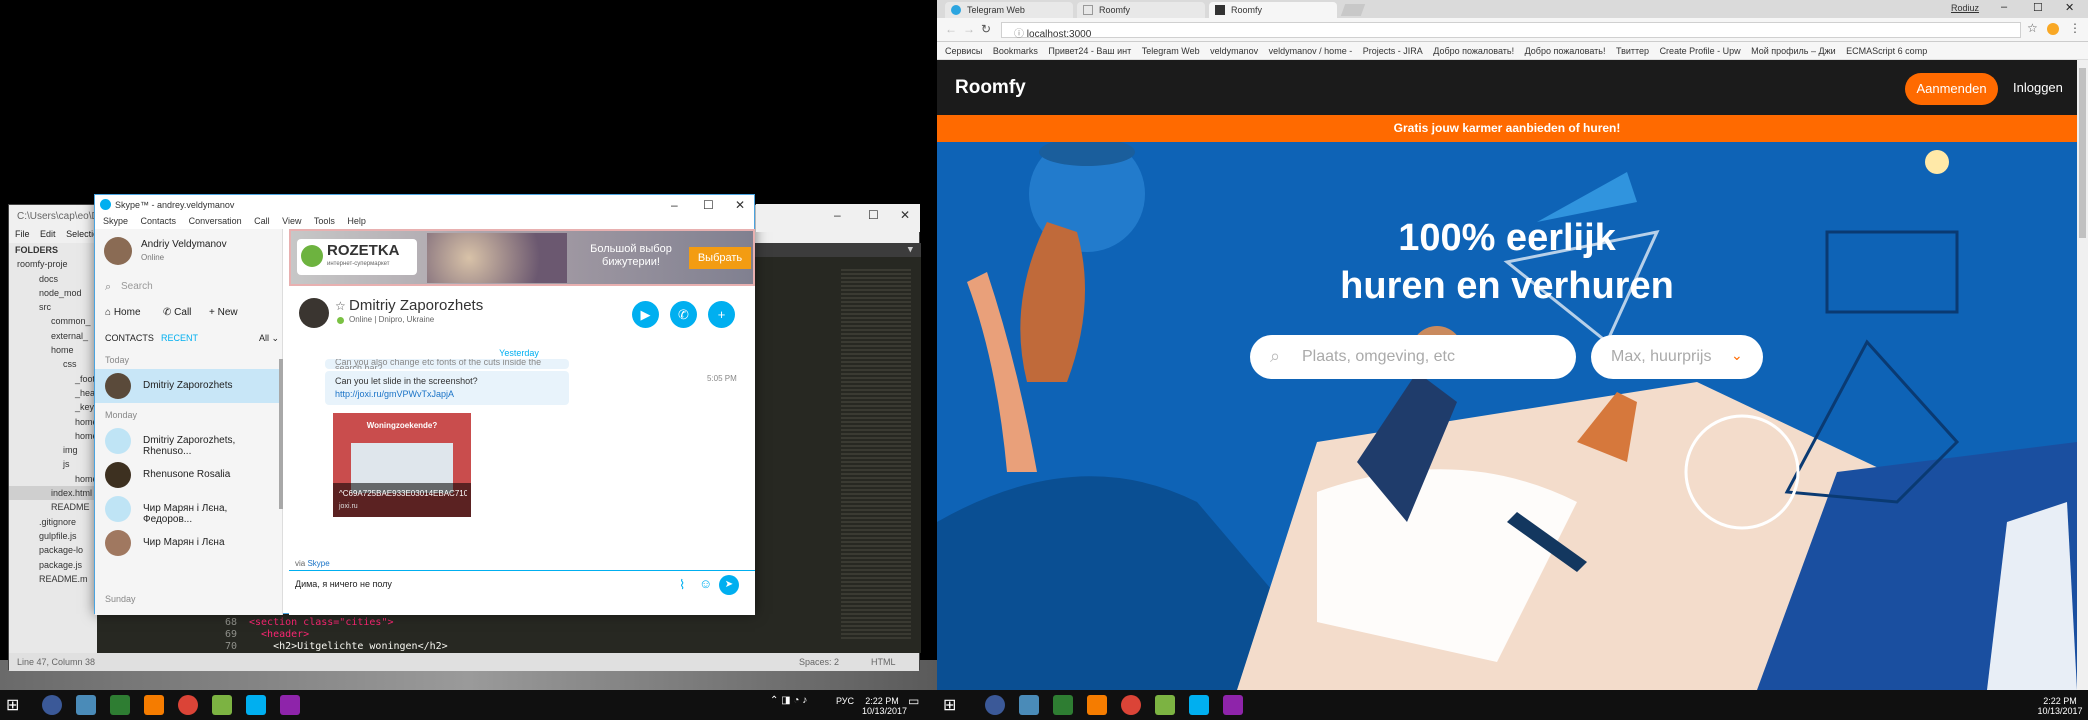 The image size is (2088, 720). I want to click on tree-item: roomfy-proje, so click(53, 264).